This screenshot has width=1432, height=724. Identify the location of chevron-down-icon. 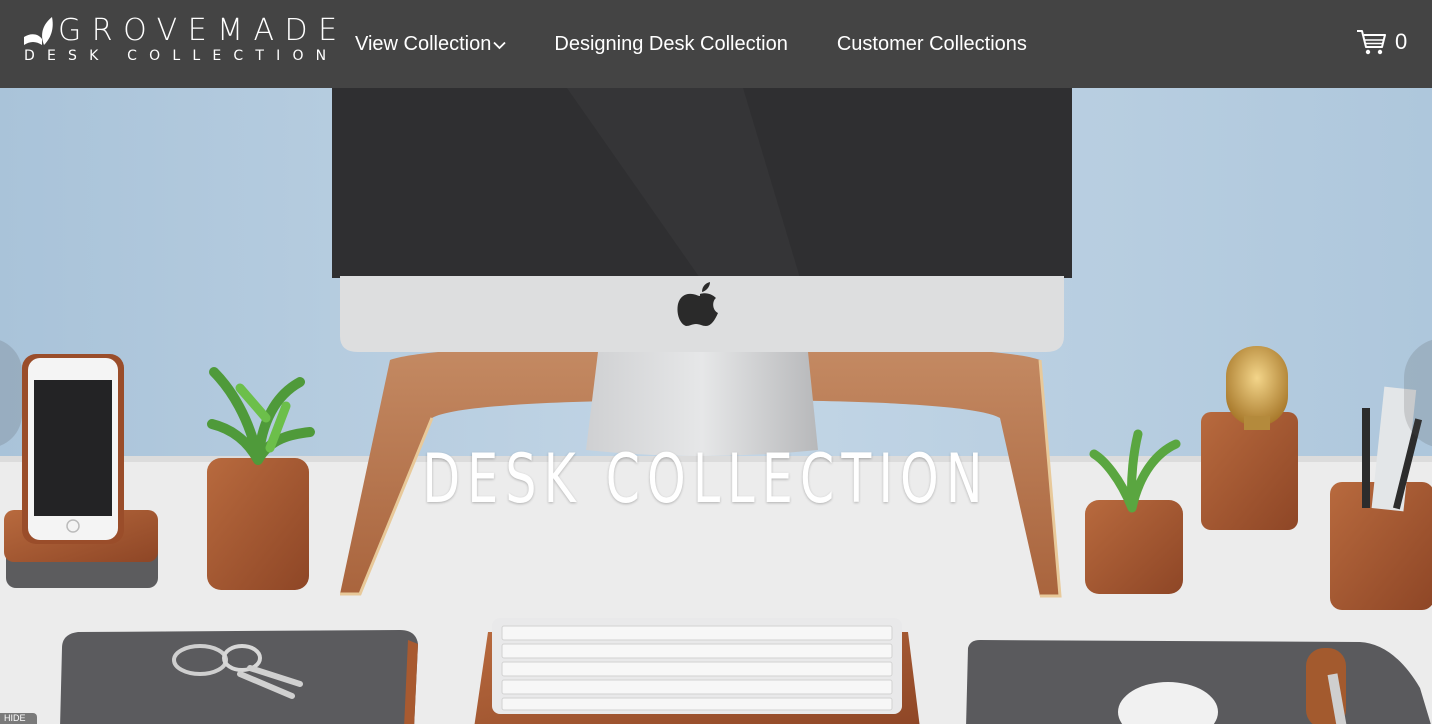
(500, 45).